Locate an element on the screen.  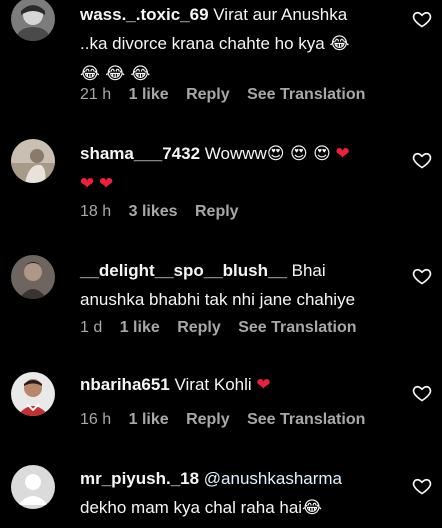
comment-time: 21 h is located at coordinates (96, 94).